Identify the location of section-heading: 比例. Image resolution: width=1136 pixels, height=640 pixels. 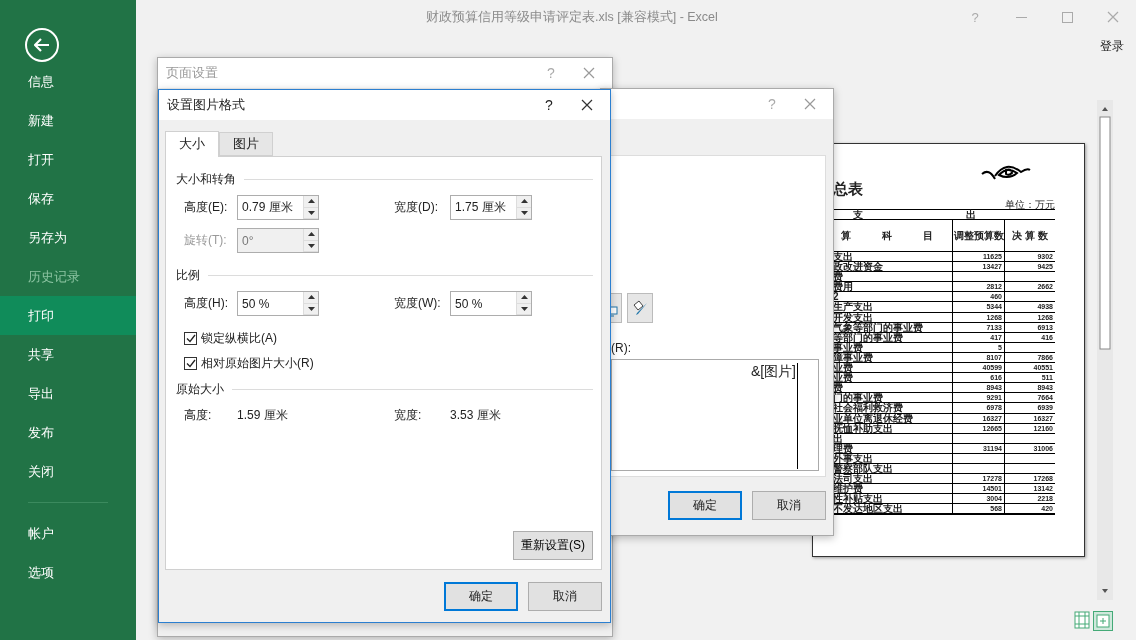
(188, 275).